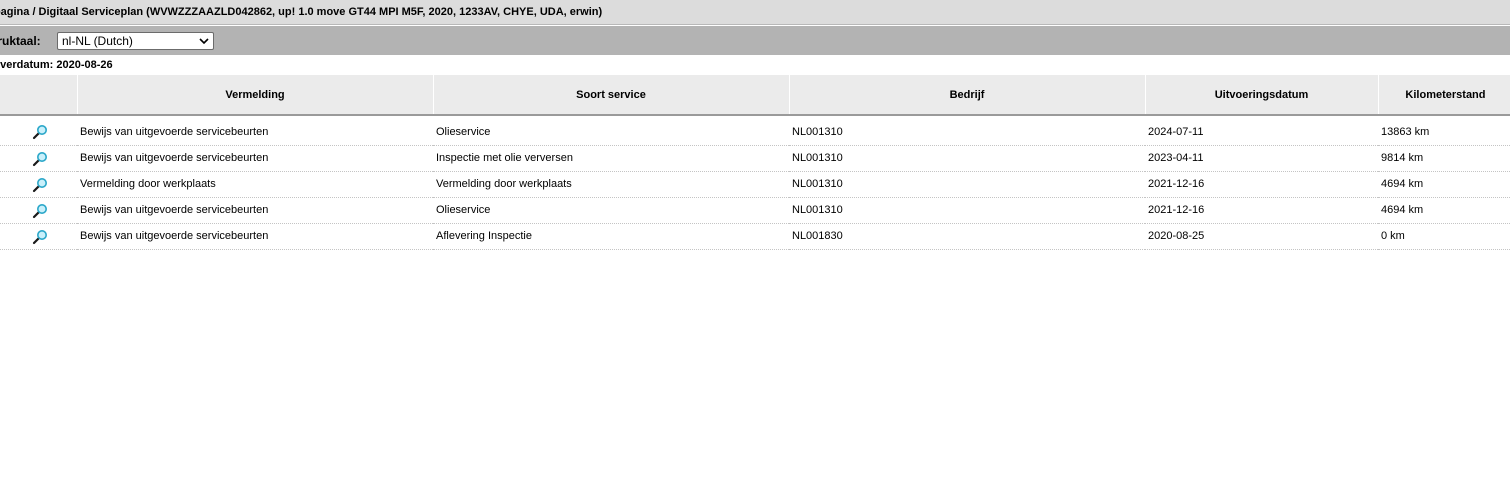 This screenshot has width=1510, height=480. What do you see at coordinates (1261, 130) in the screenshot?
I see `table-cell-uitvoeringsdatum: 2024-07-11` at bounding box center [1261, 130].